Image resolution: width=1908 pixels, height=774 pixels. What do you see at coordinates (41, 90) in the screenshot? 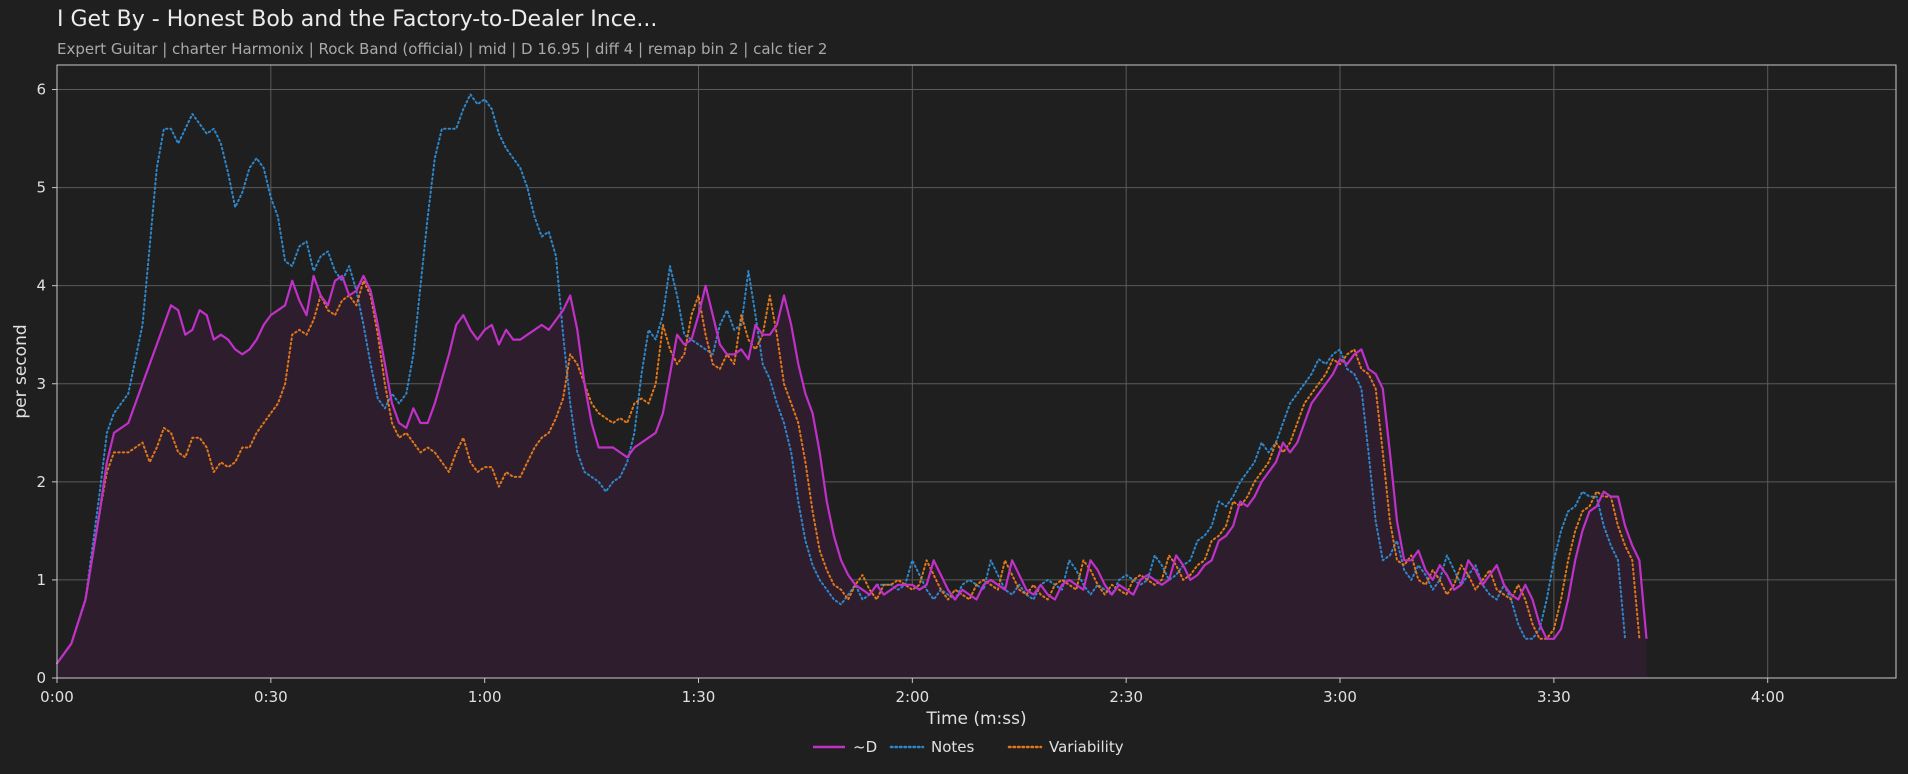
I see `y-tick-label: 6` at bounding box center [41, 90].